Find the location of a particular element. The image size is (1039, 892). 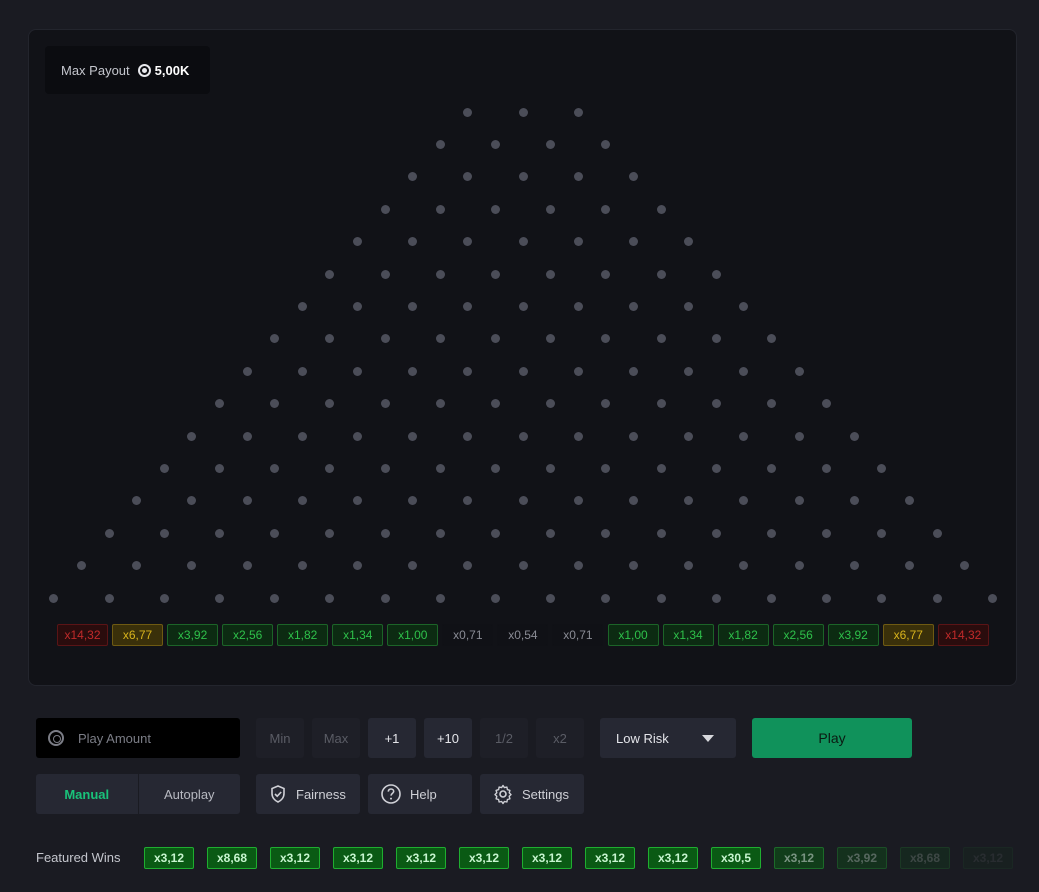

play-button: Play is located at coordinates (832, 738).